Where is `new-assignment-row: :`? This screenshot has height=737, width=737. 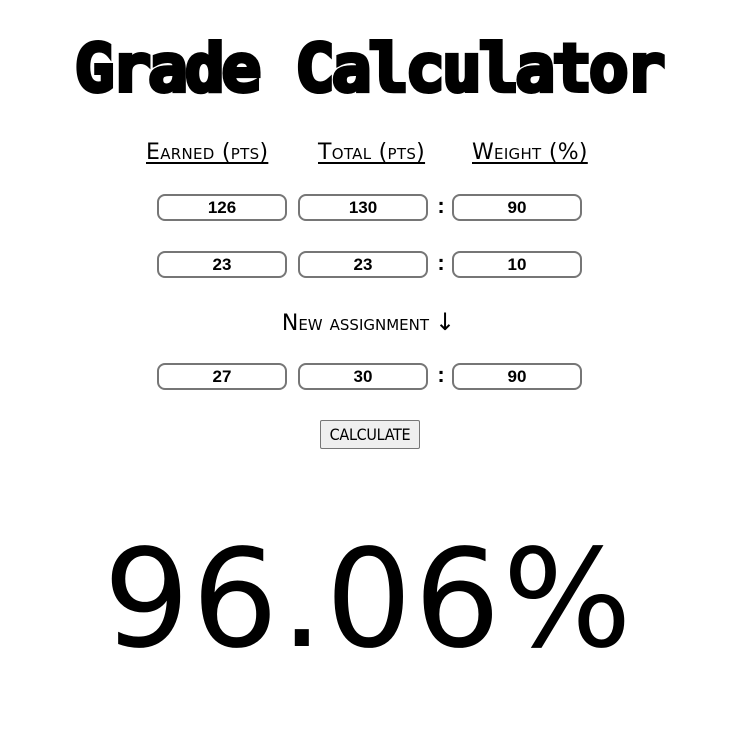 new-assignment-row: : is located at coordinates (368, 378).